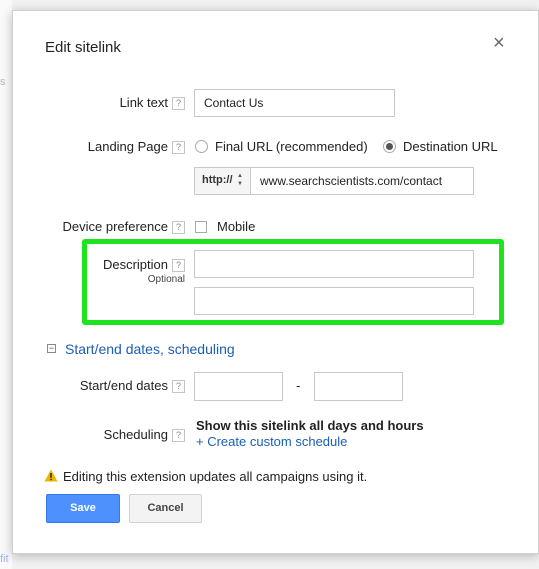 The image size is (539, 569). What do you see at coordinates (51, 475) in the screenshot?
I see `warning-icon` at bounding box center [51, 475].